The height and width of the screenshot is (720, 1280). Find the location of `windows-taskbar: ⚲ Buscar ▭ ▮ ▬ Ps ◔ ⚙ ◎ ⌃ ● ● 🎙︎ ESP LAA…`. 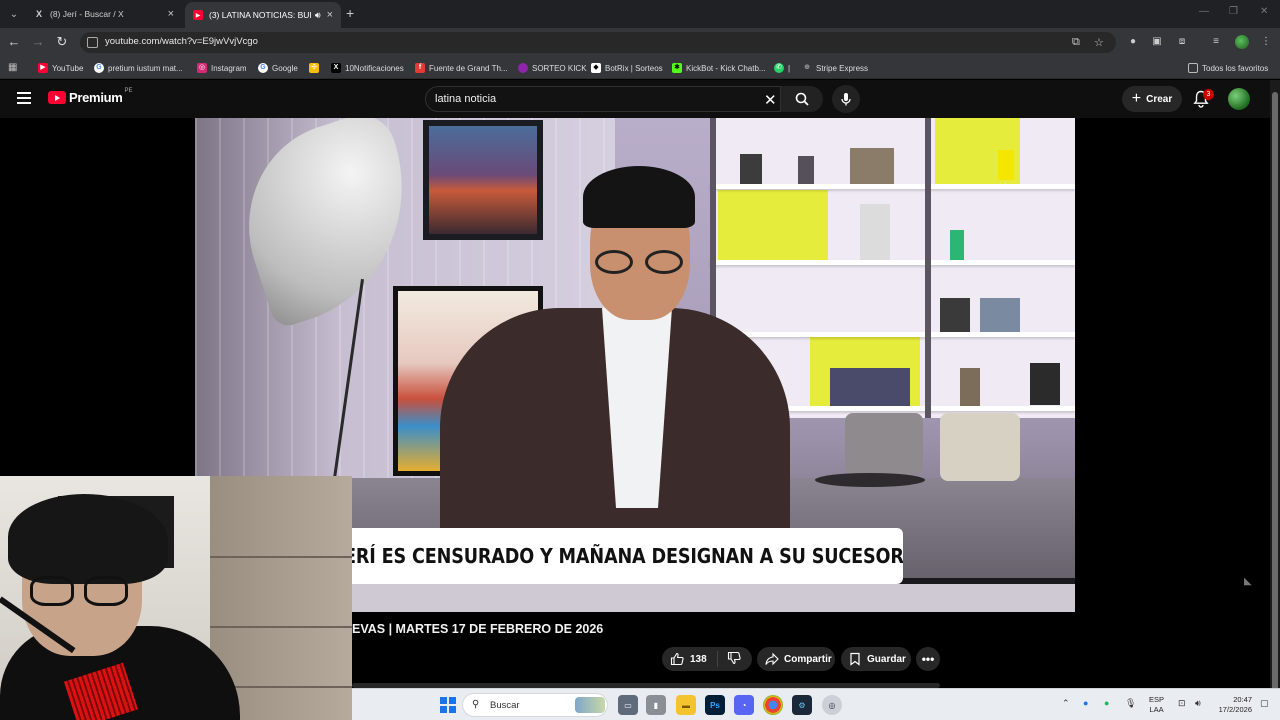

windows-taskbar: ⚲ Buscar ▭ ▮ ▬ Ps ◔ ⚙ ◎ ⌃ ● ● 🎙︎ ESP LAA… is located at coordinates (816, 704).